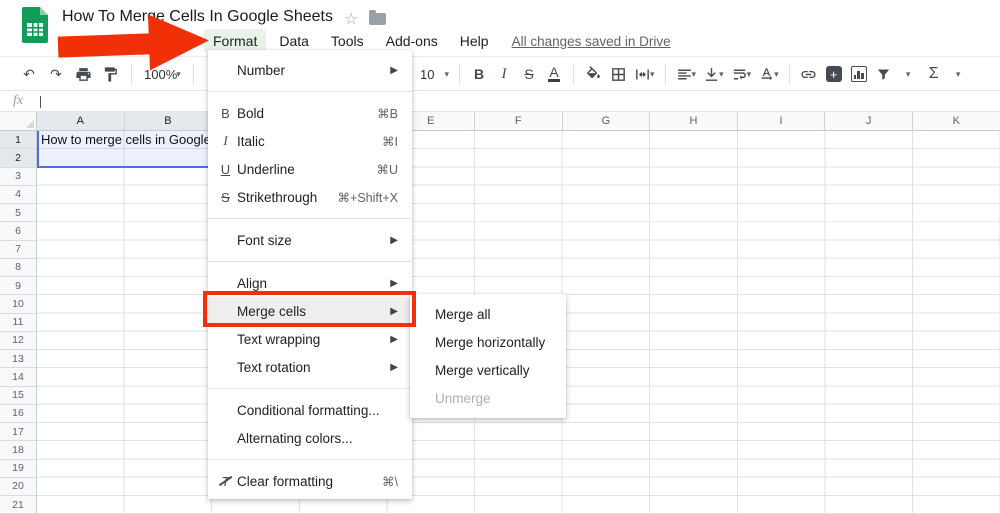 This screenshot has width=1000, height=514. What do you see at coordinates (713, 74) in the screenshot?
I see `vertical-align-icon: ▾` at bounding box center [713, 74].